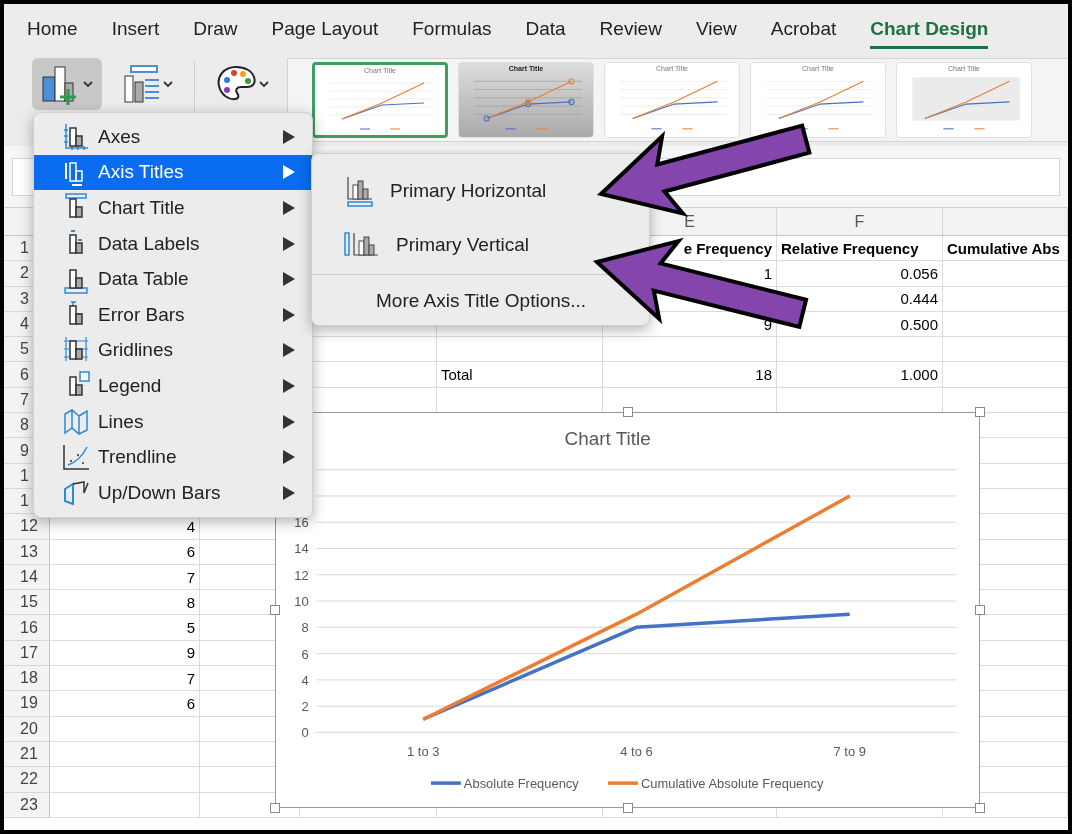 Image resolution: width=1072 pixels, height=834 pixels. I want to click on menu-item-label: Axes, so click(120, 136).